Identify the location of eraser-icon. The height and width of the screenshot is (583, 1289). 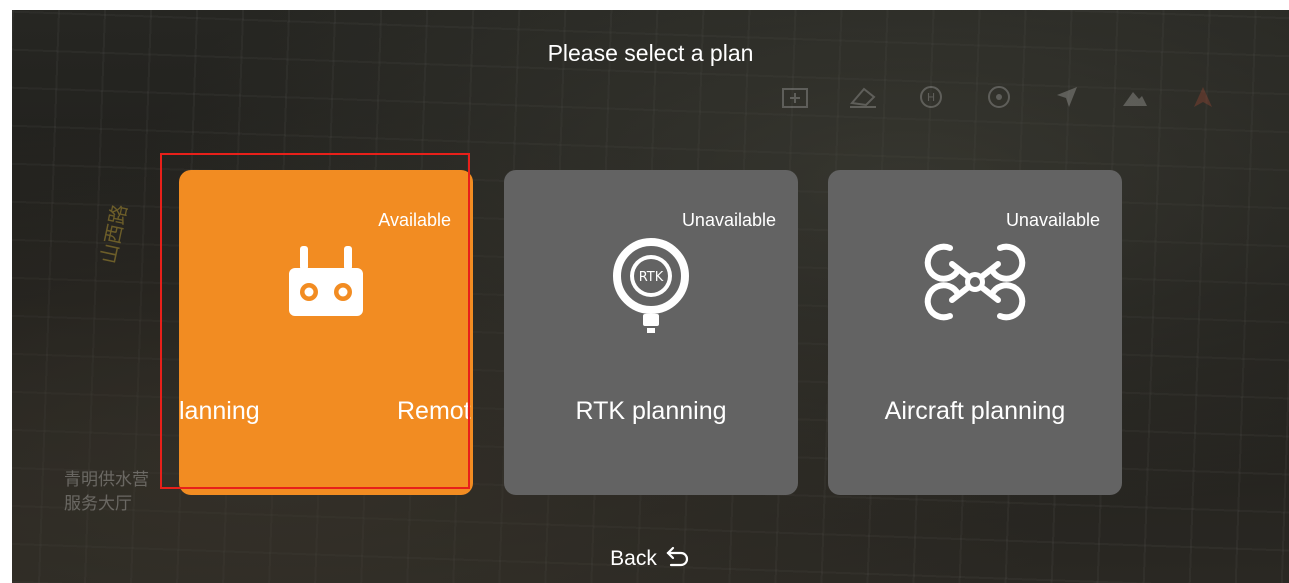
(863, 97).